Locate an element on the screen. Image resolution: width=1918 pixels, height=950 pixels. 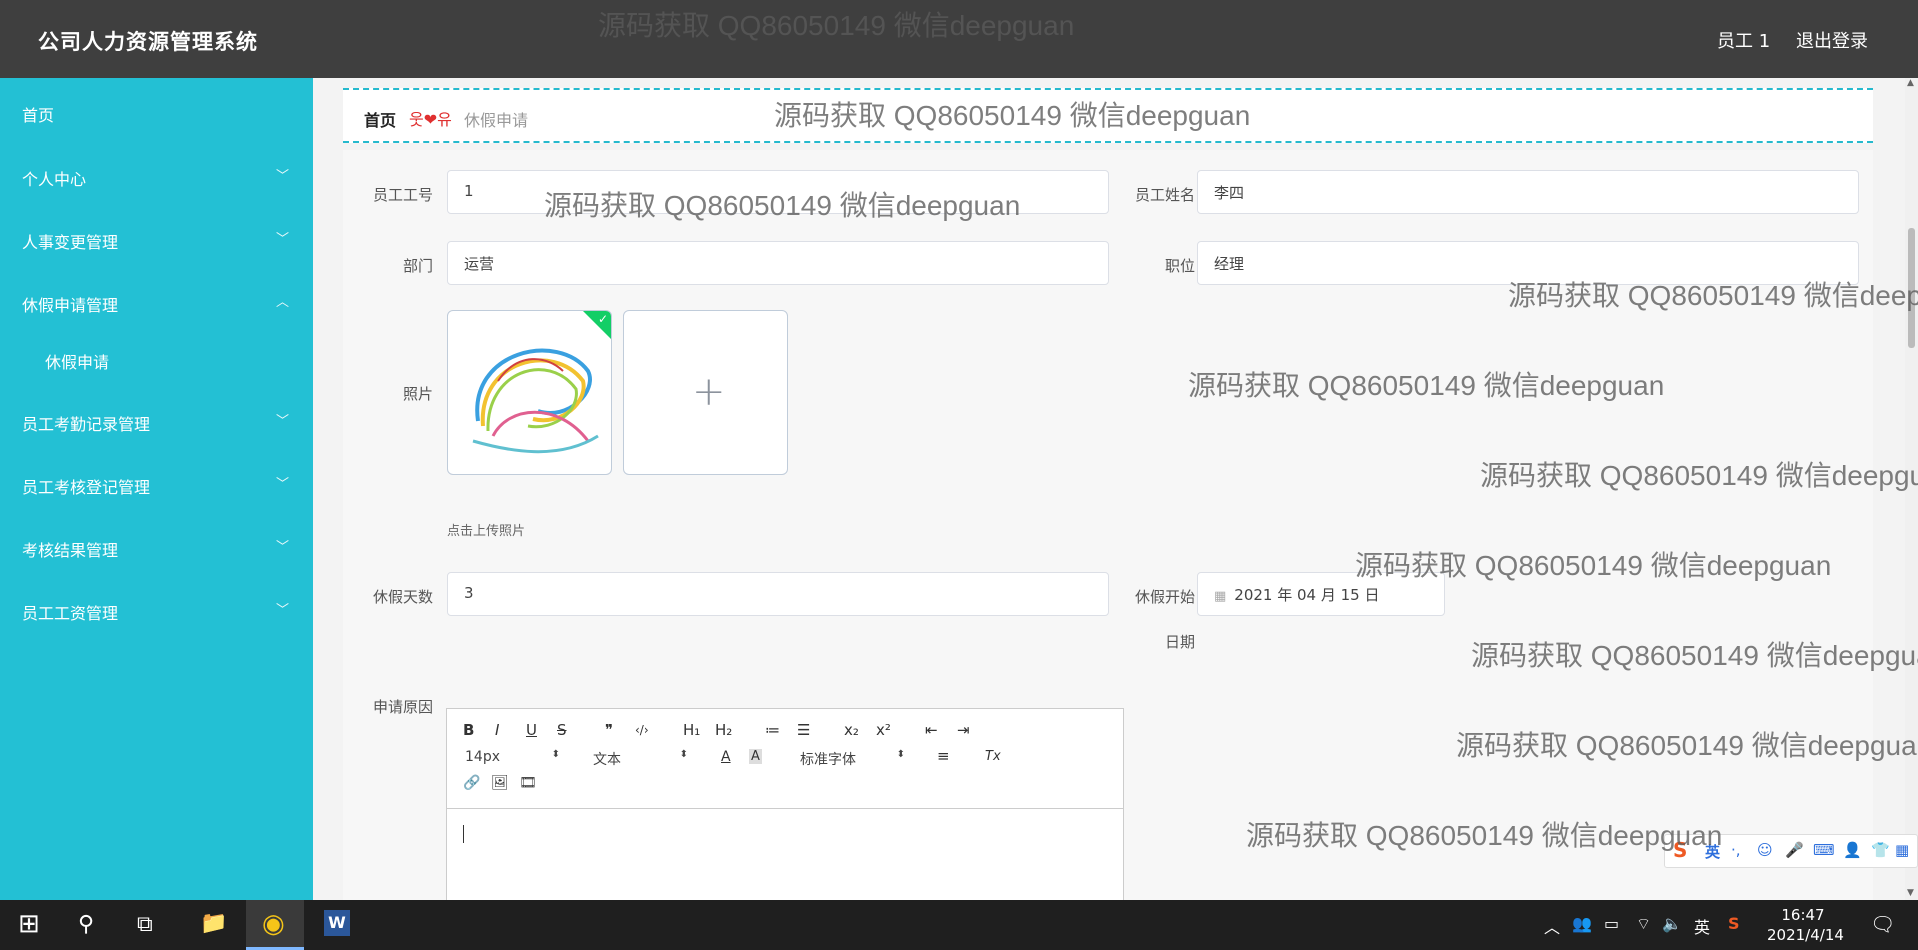
sidebar-item-label: 考核结果管理 is located at coordinates (70, 550).